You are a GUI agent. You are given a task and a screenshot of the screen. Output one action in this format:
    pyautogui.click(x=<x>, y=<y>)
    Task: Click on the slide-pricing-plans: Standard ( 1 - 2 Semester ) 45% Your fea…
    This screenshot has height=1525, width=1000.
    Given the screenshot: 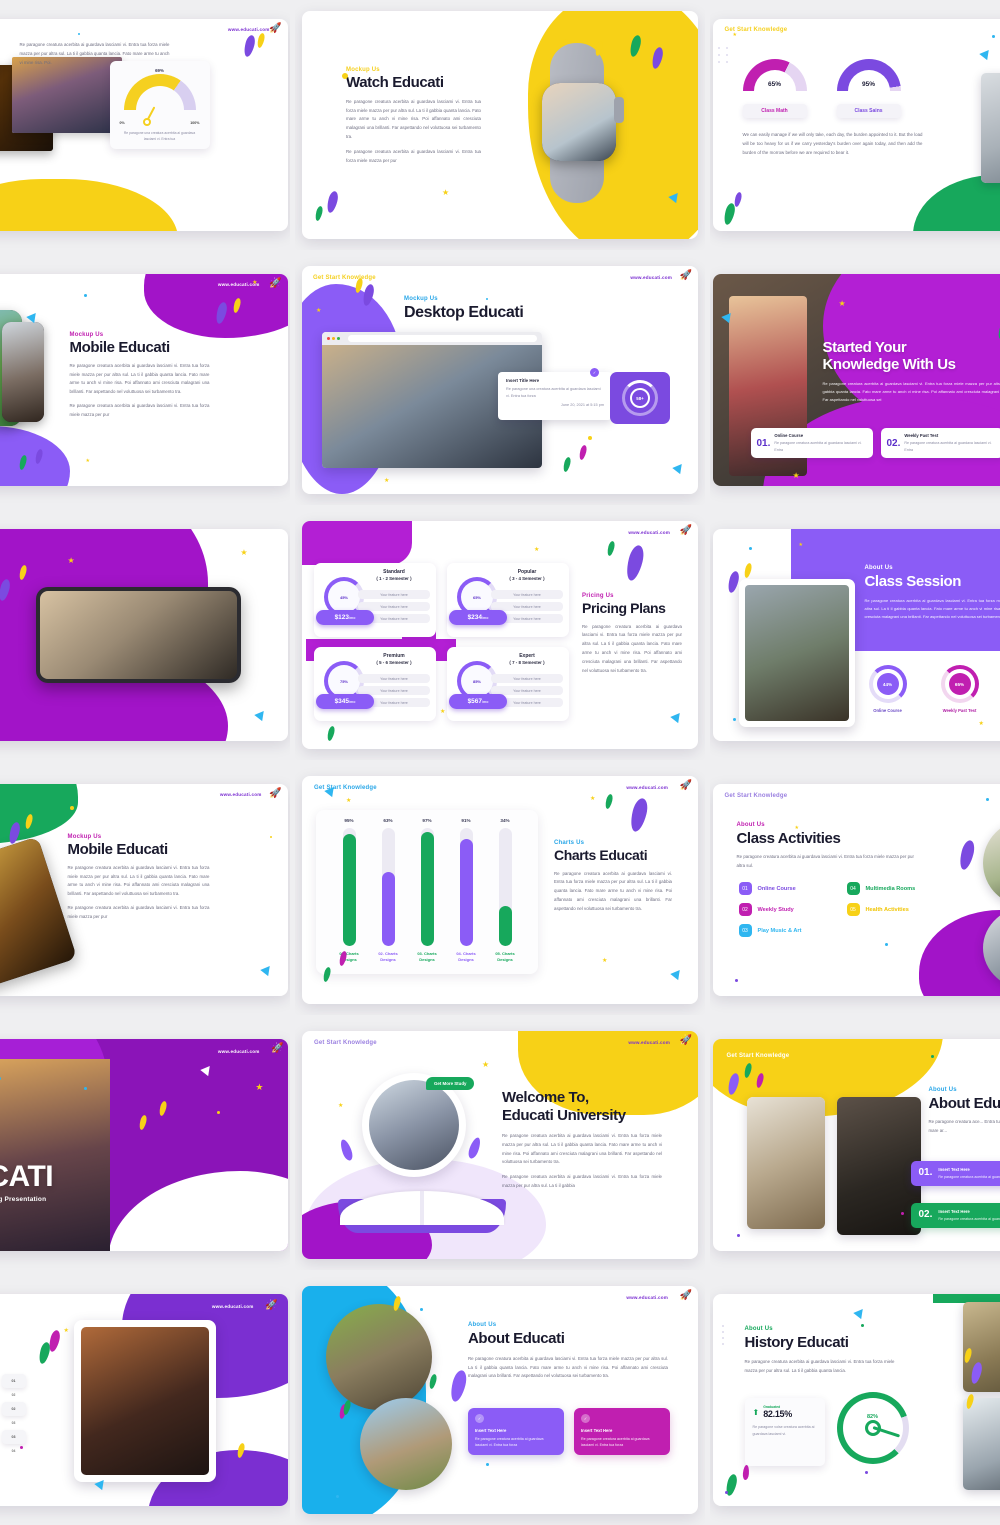 What is the action you would take?
    pyautogui.click(x=500, y=635)
    